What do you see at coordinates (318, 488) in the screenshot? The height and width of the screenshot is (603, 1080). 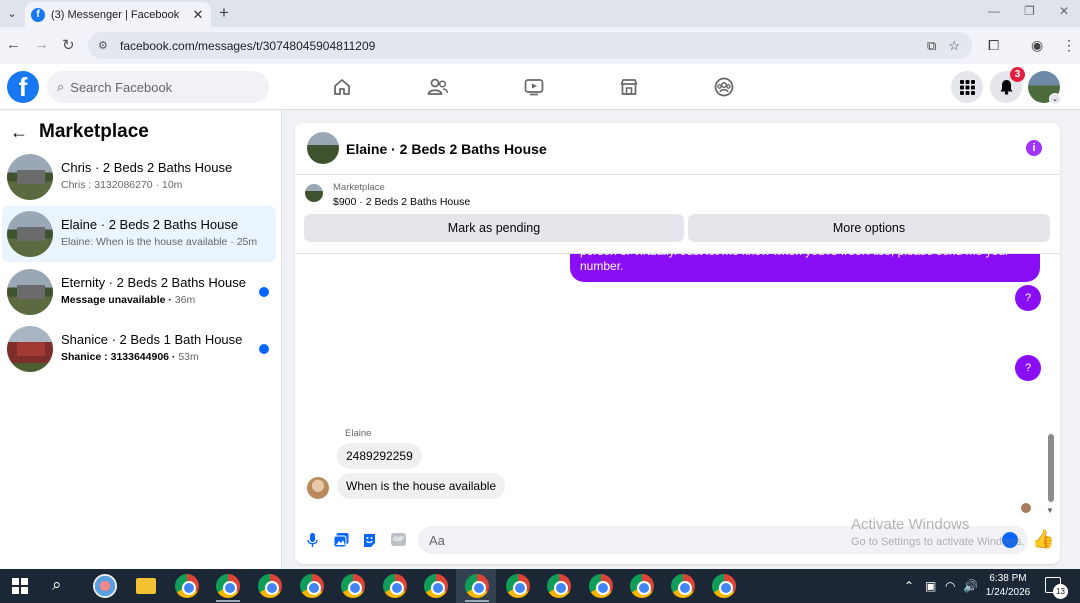 I see `sender-avatar` at bounding box center [318, 488].